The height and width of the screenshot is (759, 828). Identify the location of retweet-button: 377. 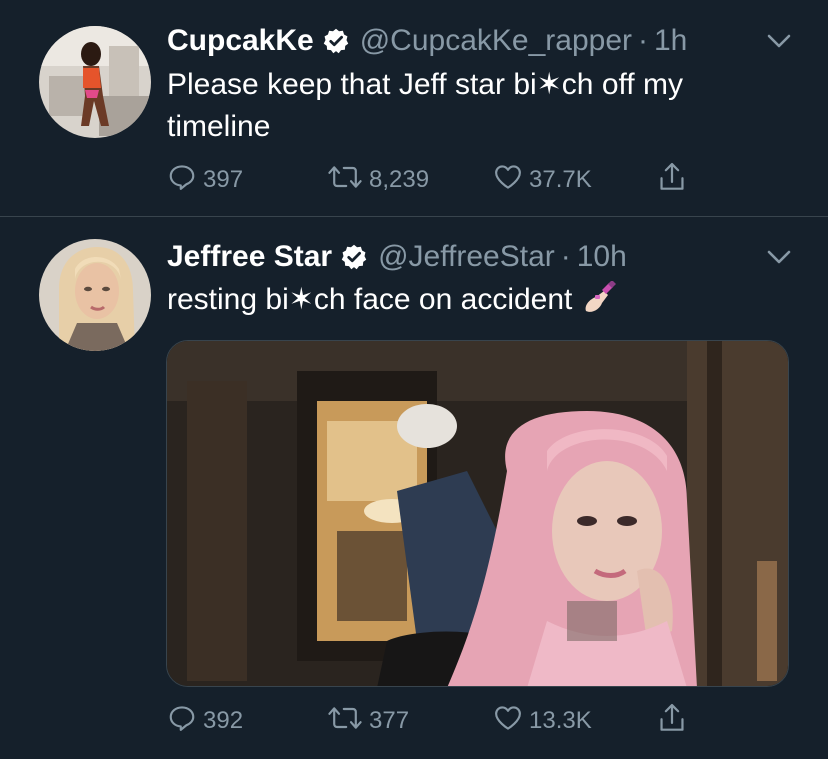
(368, 721).